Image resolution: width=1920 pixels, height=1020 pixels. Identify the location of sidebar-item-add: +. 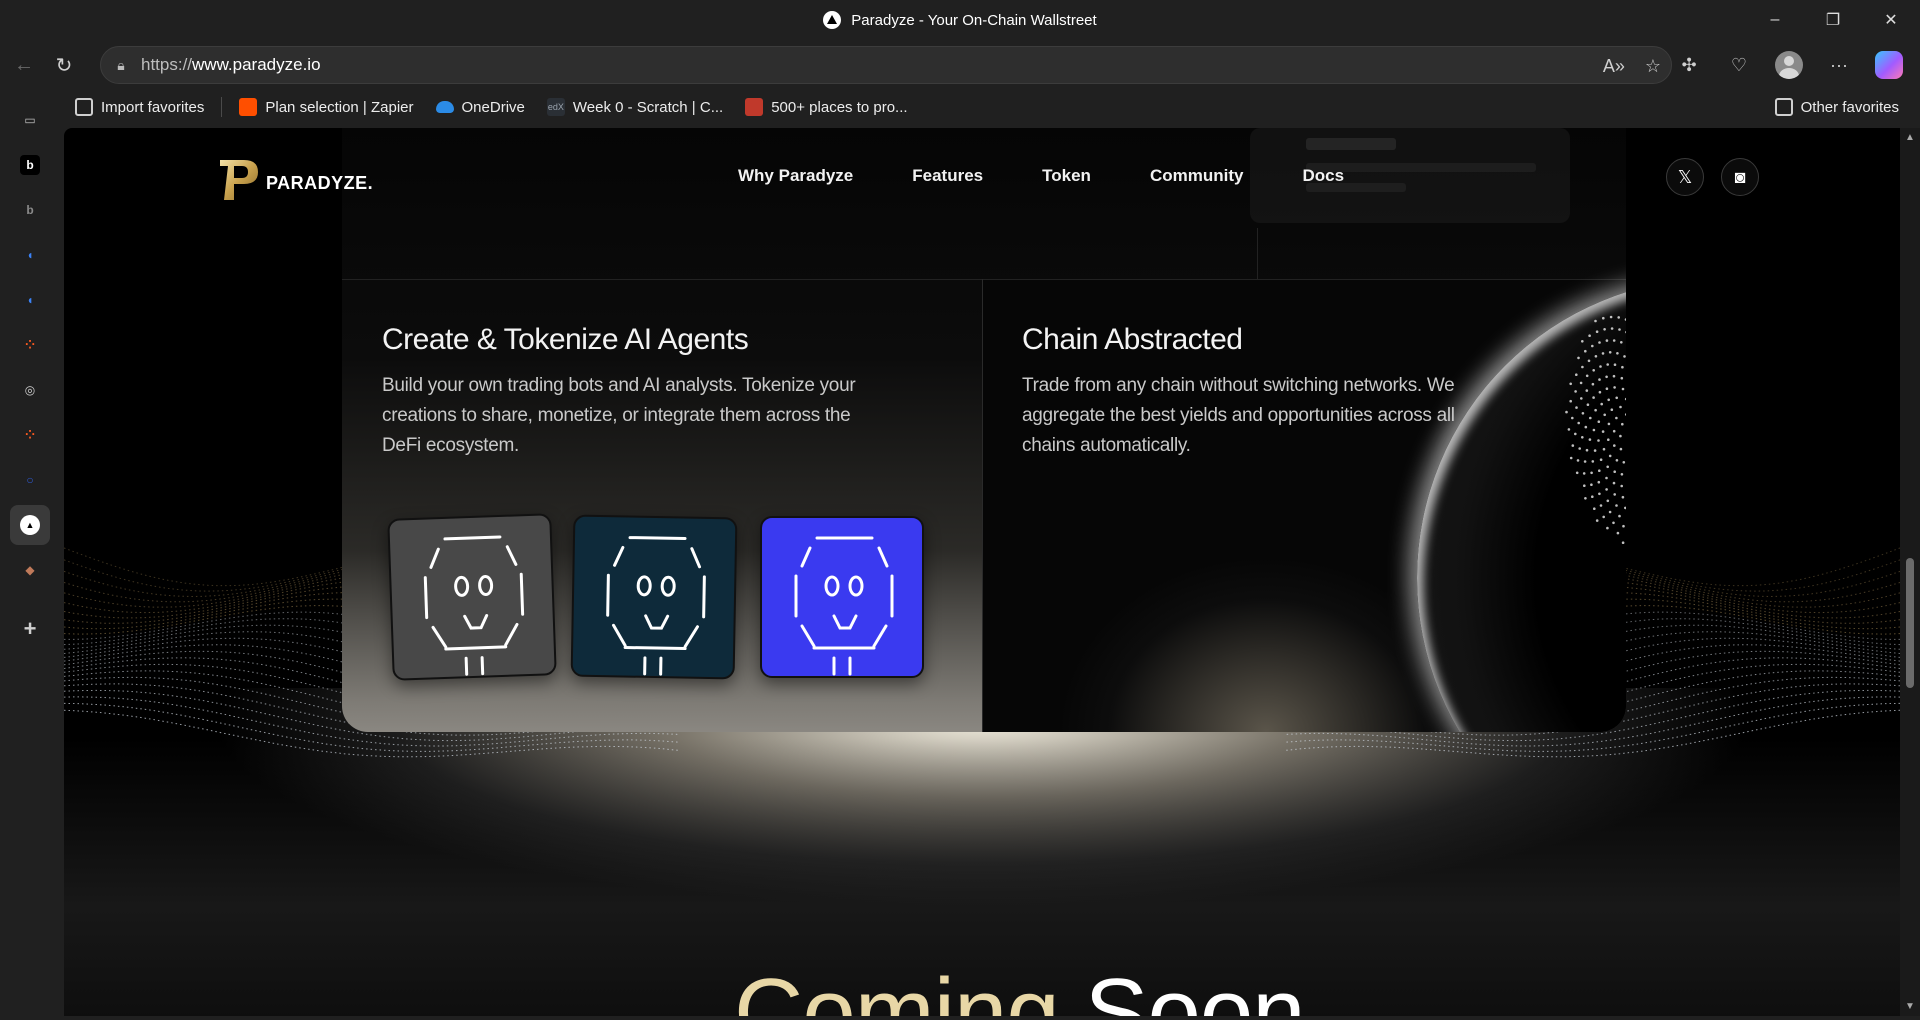
(30, 629).